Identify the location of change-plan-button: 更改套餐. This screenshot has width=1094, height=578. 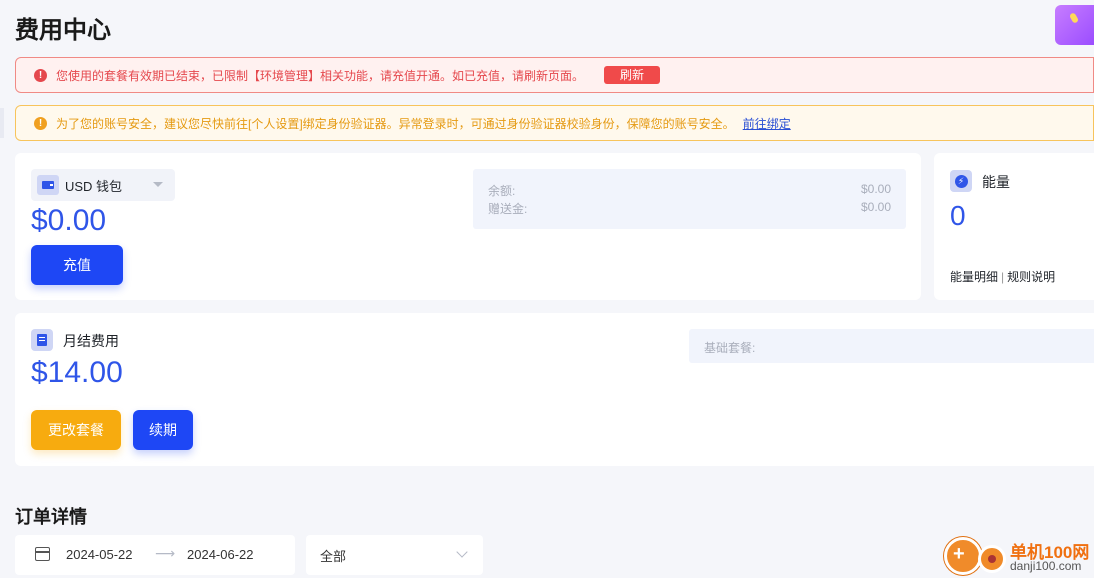
(76, 430).